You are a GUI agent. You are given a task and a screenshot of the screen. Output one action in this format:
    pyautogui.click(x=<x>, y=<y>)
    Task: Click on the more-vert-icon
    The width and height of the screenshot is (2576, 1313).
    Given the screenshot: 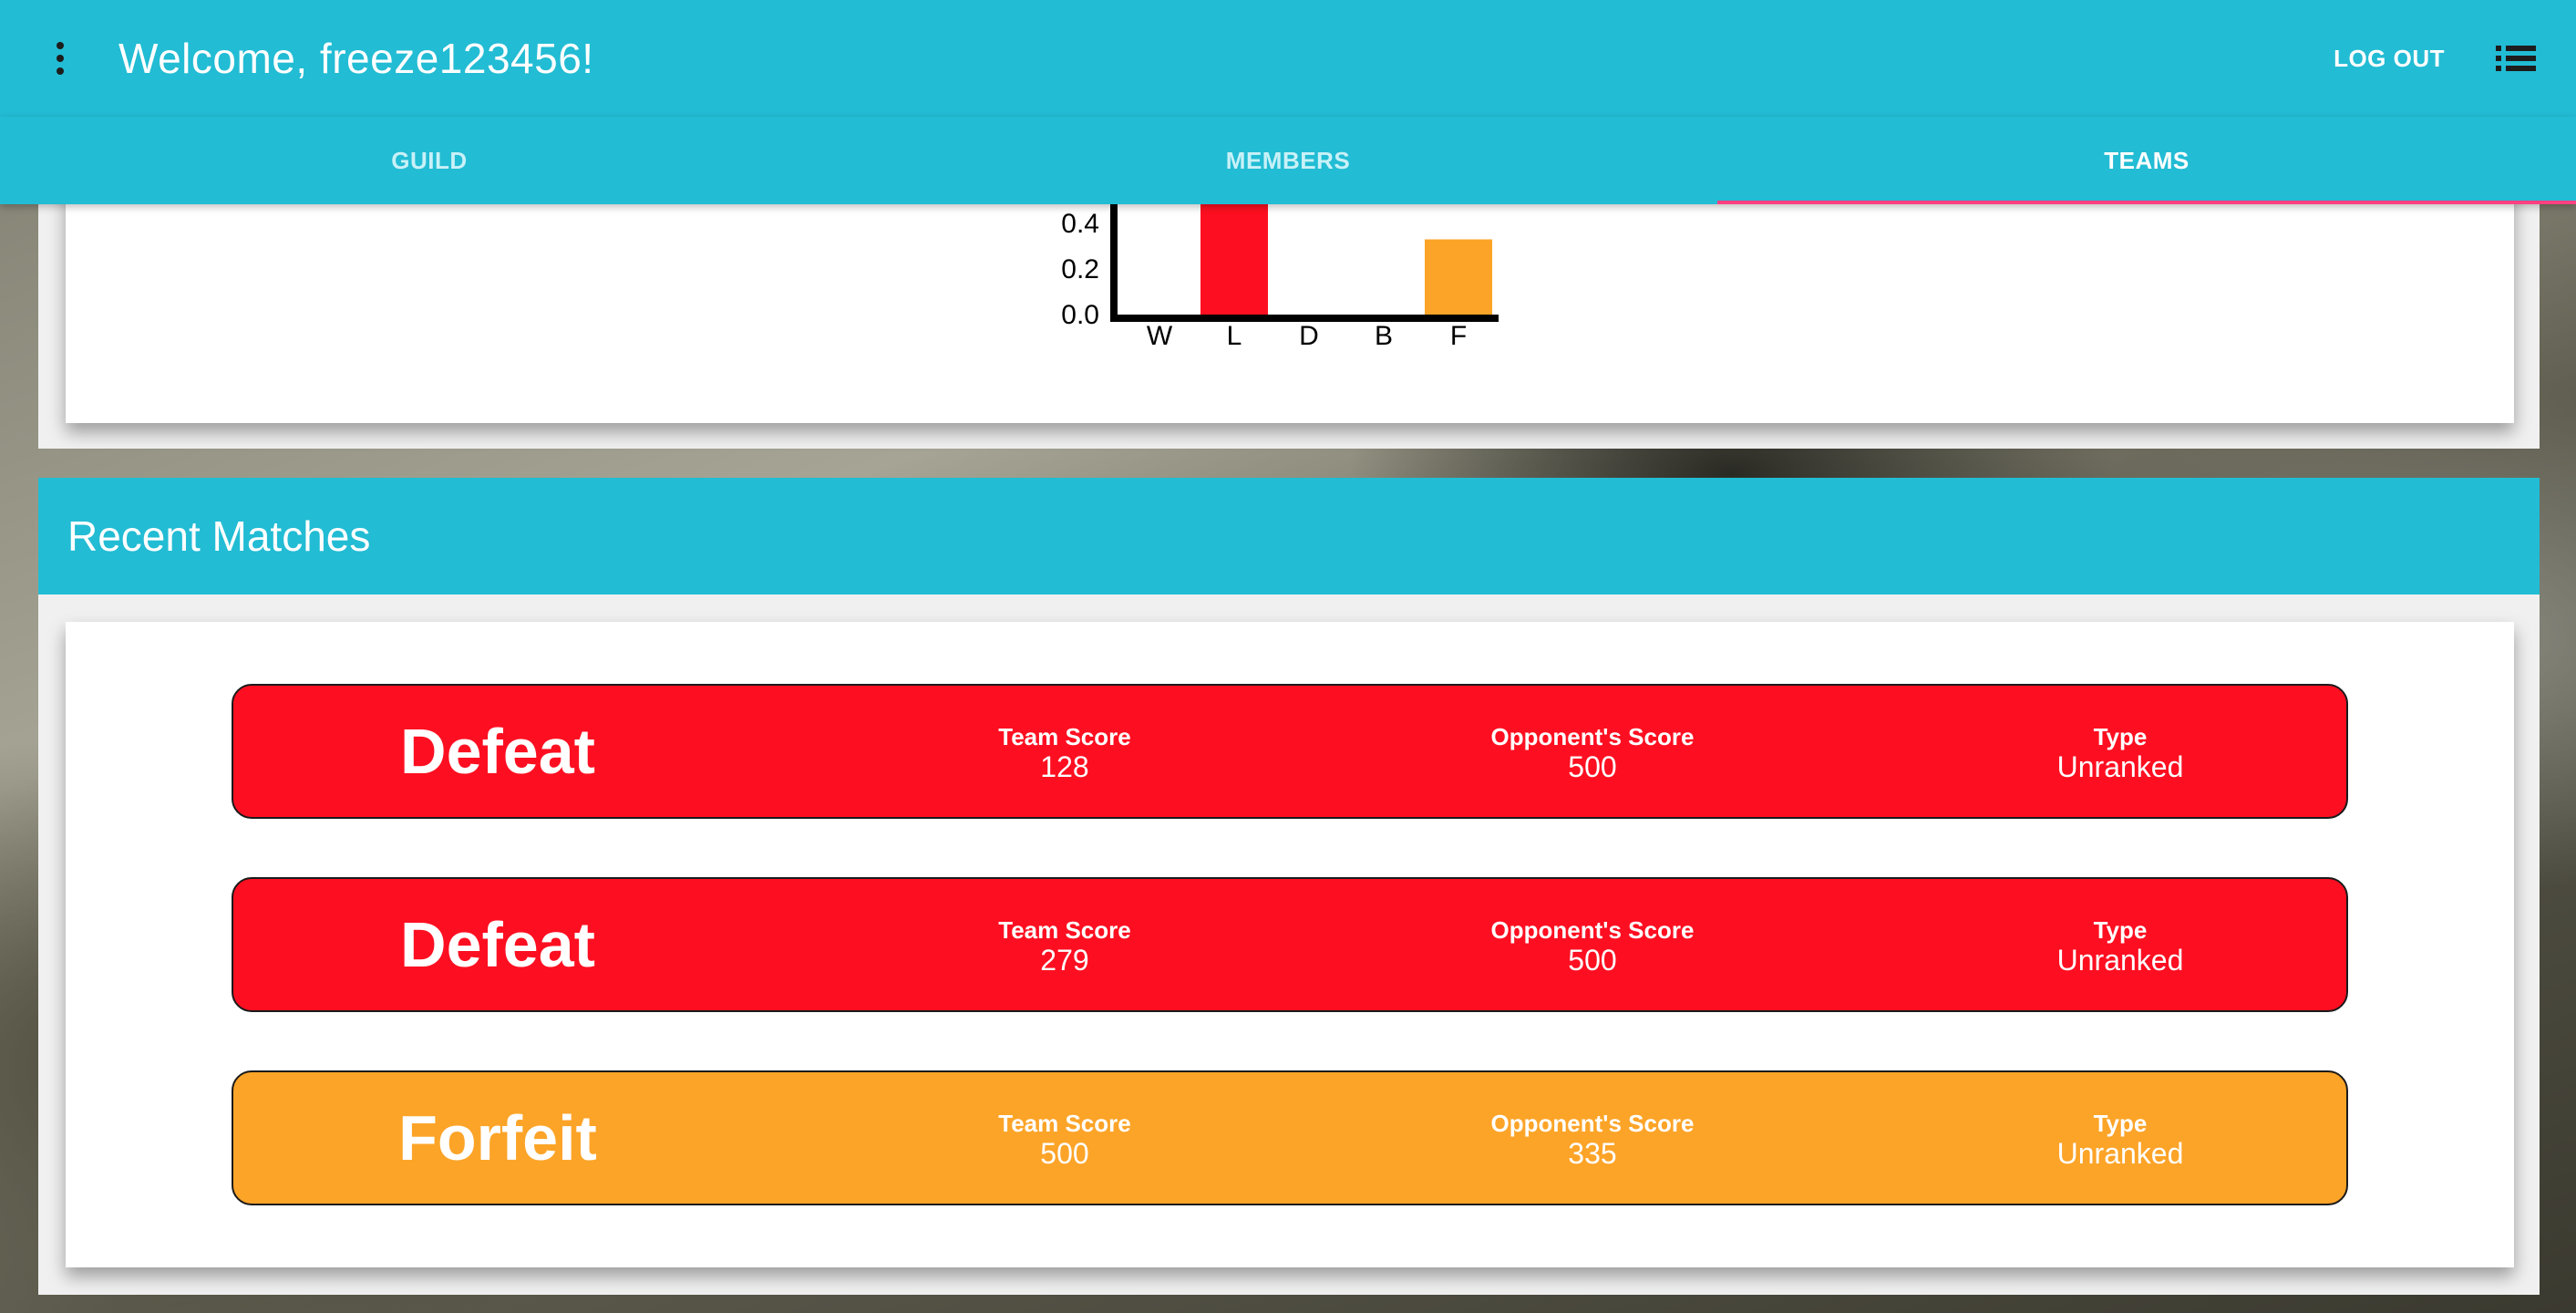 What is the action you would take?
    pyautogui.click(x=60, y=58)
    